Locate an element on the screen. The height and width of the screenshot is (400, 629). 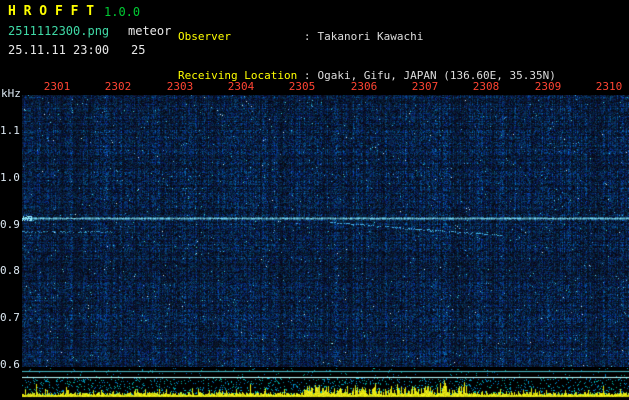
count-label: 25 is located at coordinates (138, 50).